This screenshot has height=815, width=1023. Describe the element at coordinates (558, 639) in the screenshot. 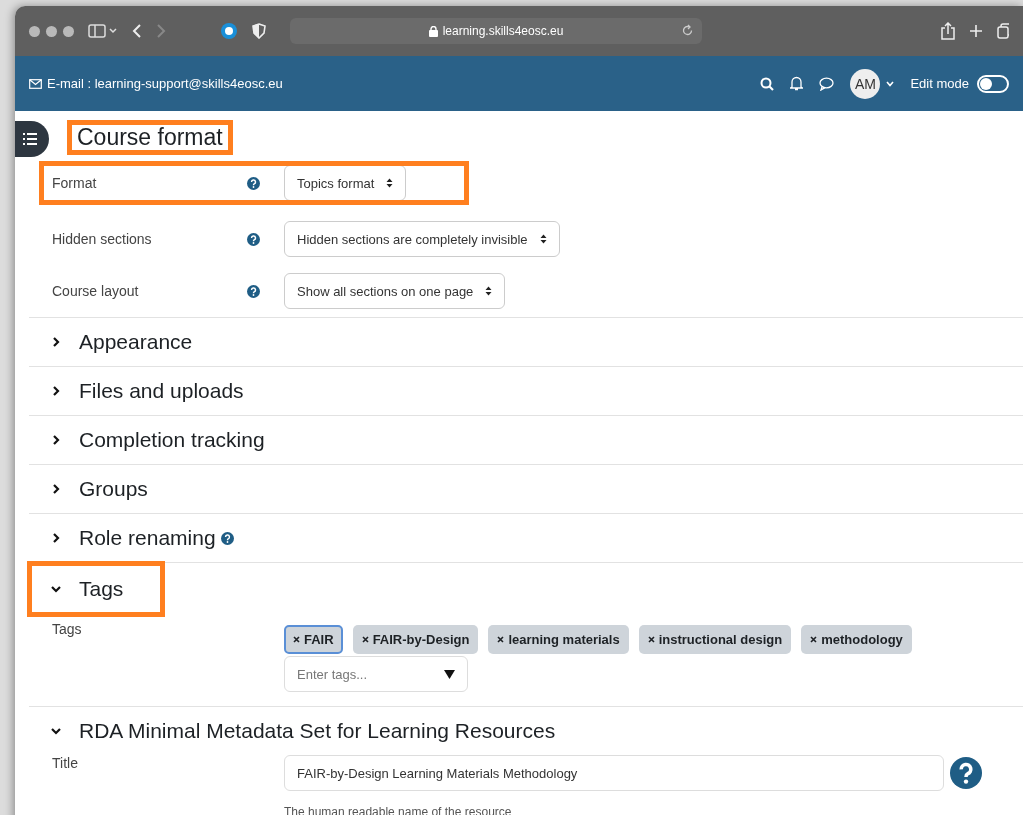

I see `tag-chip: learning materials` at that location.